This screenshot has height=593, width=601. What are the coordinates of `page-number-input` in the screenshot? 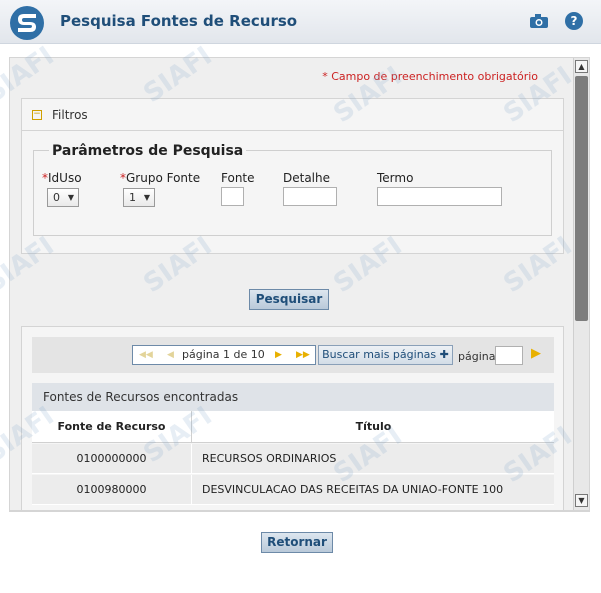 It's located at (509, 355).